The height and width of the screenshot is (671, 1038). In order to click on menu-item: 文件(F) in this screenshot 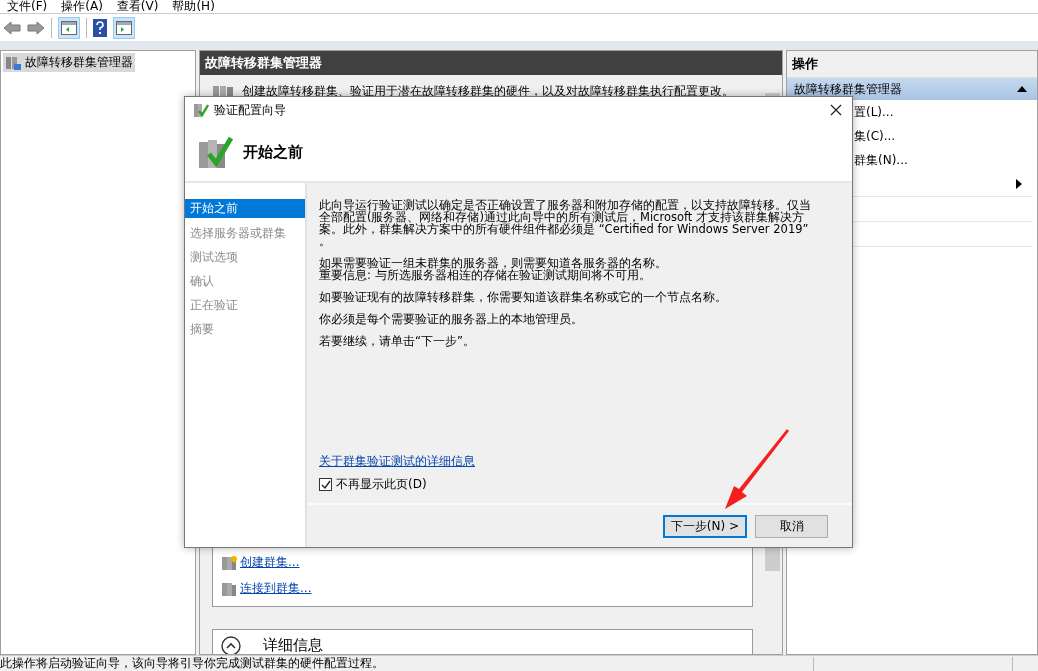, I will do `click(27, 6)`.